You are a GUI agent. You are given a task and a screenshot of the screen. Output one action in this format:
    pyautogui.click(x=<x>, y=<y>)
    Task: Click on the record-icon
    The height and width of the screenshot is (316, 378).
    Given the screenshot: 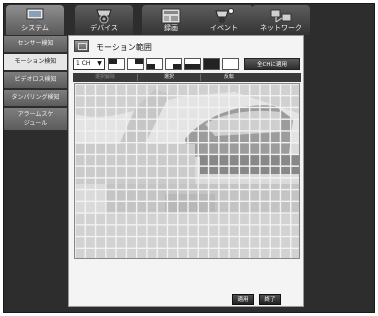 What is the action you would take?
    pyautogui.click(x=171, y=16)
    